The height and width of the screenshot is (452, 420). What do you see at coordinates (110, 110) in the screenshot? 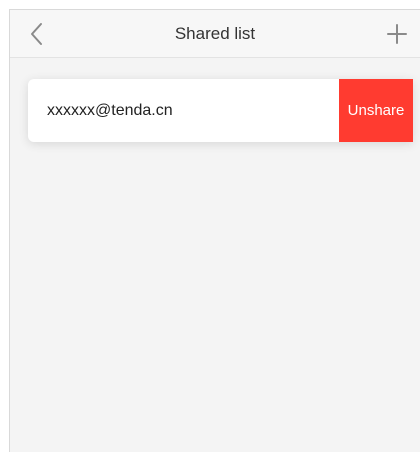
I see `shared-email: xxxxxx@tenda.cn` at bounding box center [110, 110].